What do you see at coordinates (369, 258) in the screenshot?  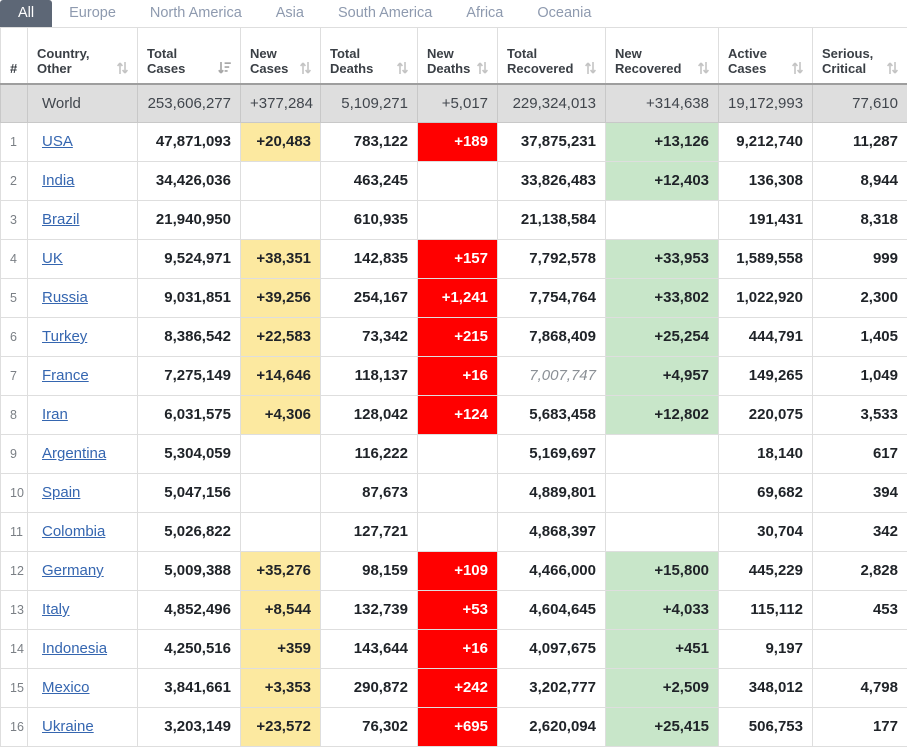 I see `total-deaths-cell: 142,835` at bounding box center [369, 258].